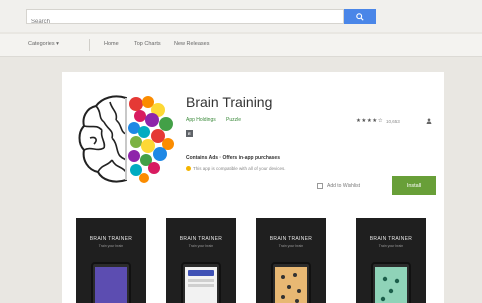  What do you see at coordinates (189, 133) in the screenshot?
I see `content-rating-badge: E` at bounding box center [189, 133].